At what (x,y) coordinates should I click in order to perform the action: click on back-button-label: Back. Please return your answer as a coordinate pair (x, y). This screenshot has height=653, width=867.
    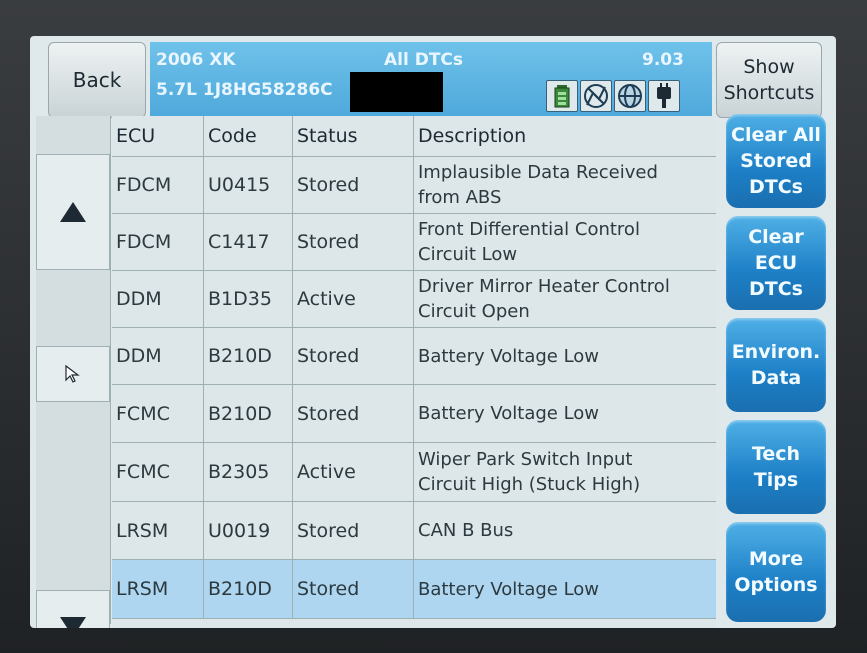
    Looking at the image, I should click on (97, 80).